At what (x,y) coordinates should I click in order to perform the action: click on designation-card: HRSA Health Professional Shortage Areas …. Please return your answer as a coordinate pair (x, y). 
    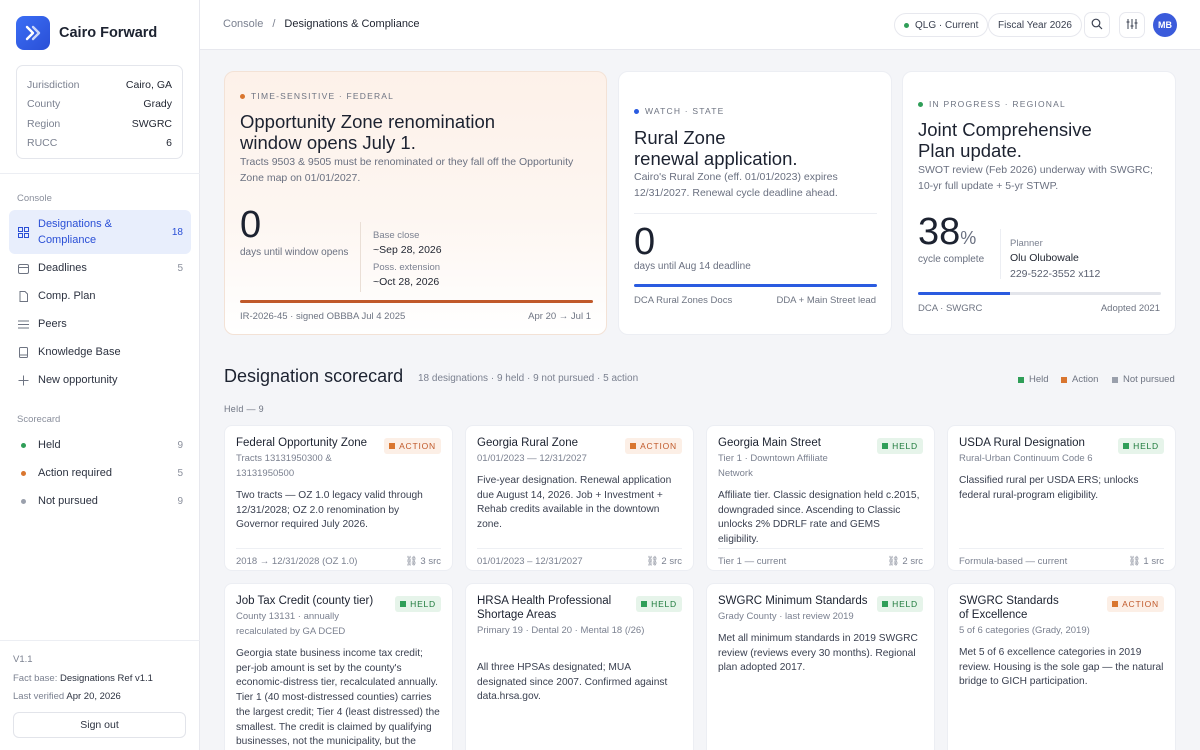
    Looking at the image, I should click on (579, 666).